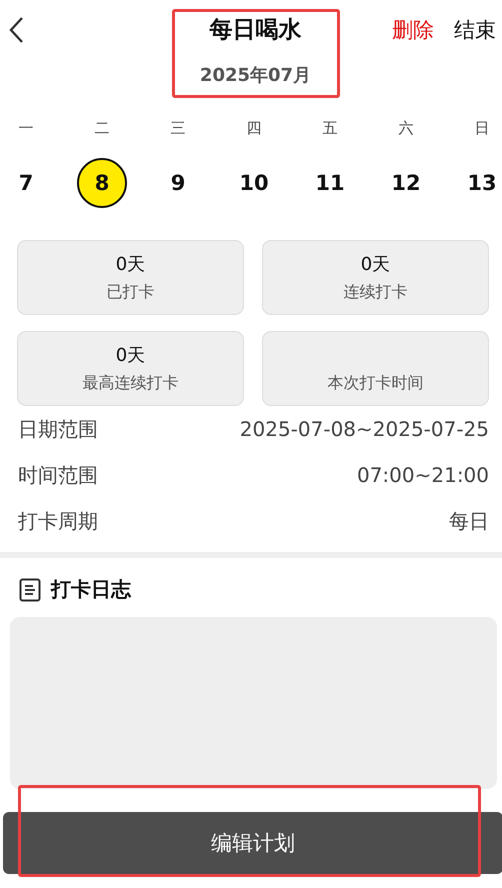 This screenshot has height=888, width=502. What do you see at coordinates (330, 128) in the screenshot?
I see `weekday-label: 五` at bounding box center [330, 128].